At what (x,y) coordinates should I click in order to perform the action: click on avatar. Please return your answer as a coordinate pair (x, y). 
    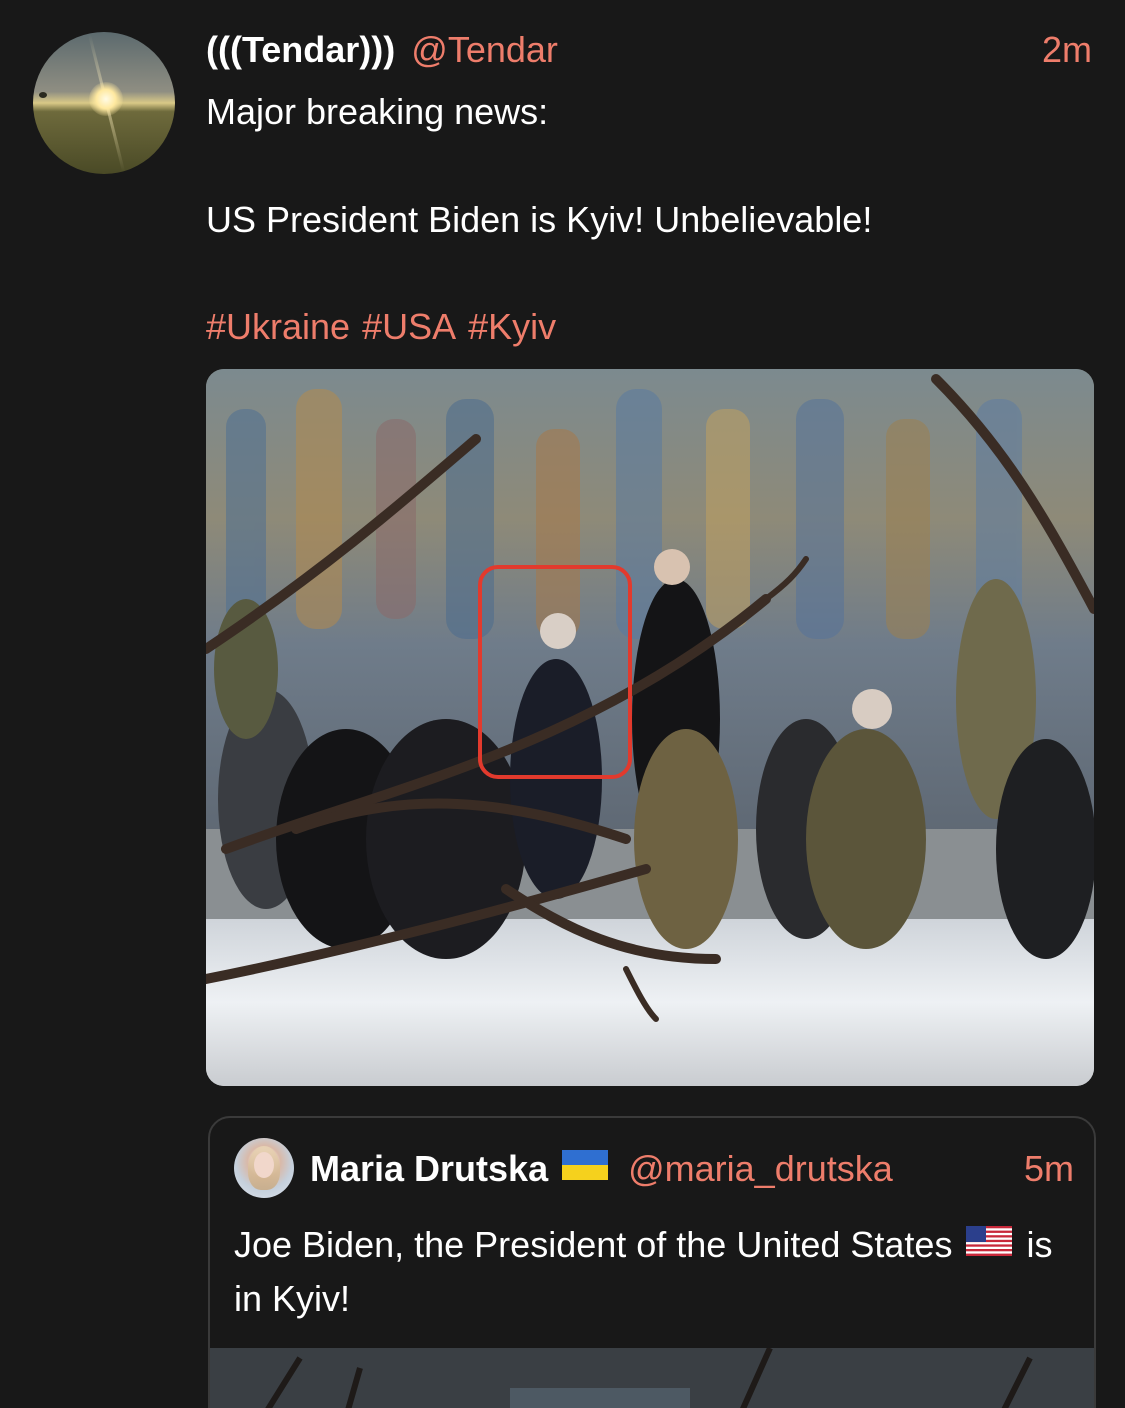
    Looking at the image, I should click on (104, 103).